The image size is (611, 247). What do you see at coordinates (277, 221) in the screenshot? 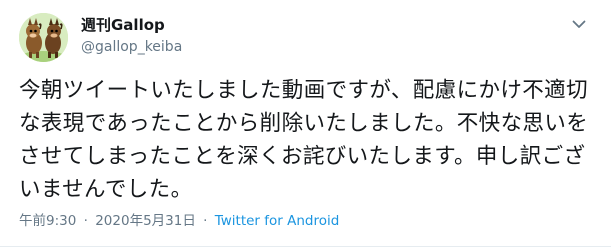
I see `tweet-source-link: Twitter for Android` at bounding box center [277, 221].